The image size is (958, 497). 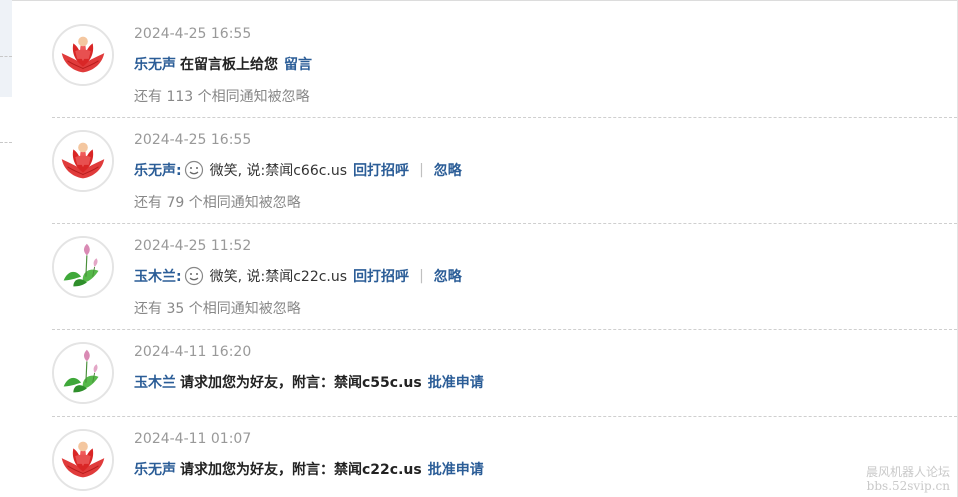 What do you see at coordinates (193, 439) in the screenshot?
I see `notification-time: 2024-4-11 01:07` at bounding box center [193, 439].